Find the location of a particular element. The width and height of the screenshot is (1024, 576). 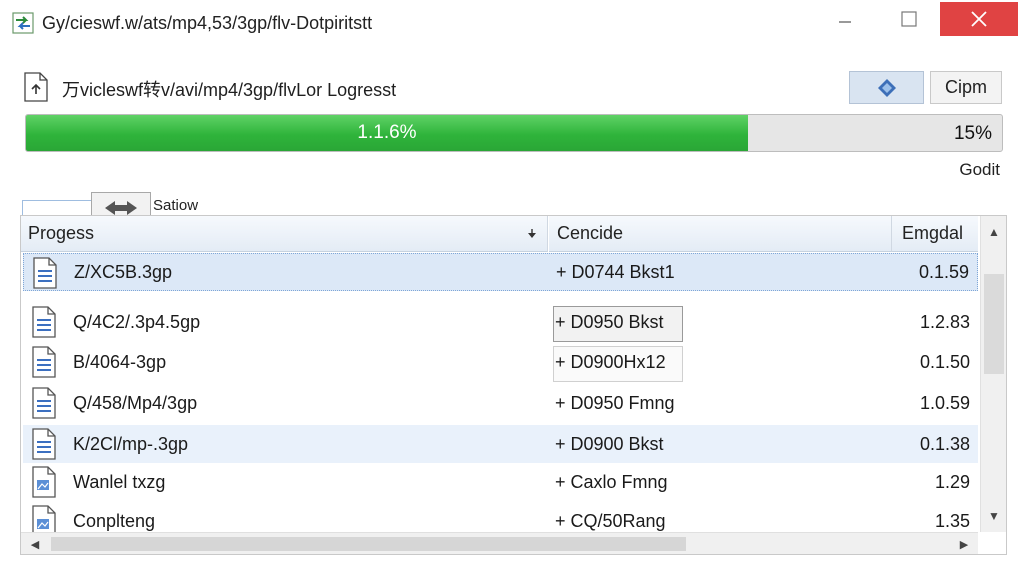

table-row: Q/458/Mp4/3gp + D0950 Fmng 1.0.59 is located at coordinates (500, 403).